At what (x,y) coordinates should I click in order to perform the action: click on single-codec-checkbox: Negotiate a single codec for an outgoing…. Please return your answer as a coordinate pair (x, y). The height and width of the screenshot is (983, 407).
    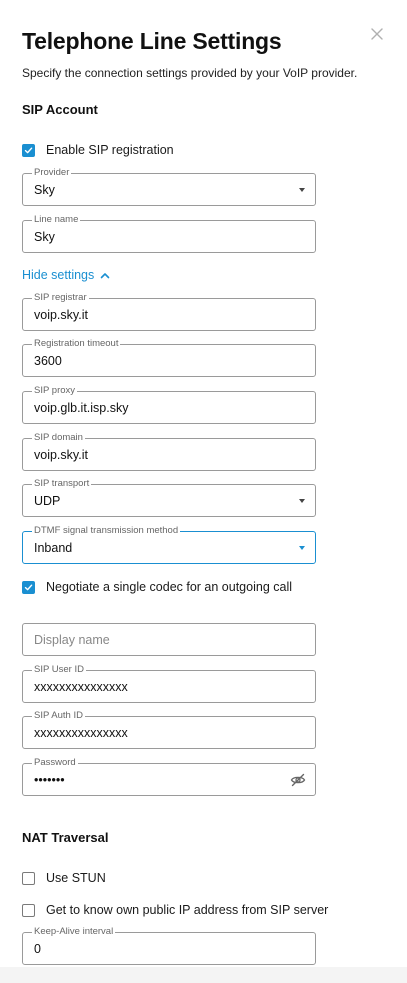
    Looking at the image, I should click on (157, 587).